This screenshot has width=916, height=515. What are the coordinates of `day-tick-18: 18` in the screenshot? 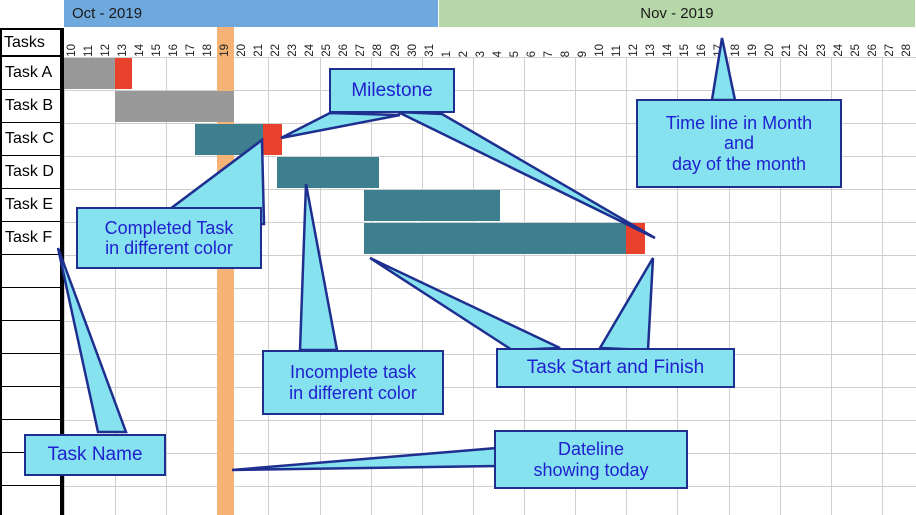 It's located at (737, 42).